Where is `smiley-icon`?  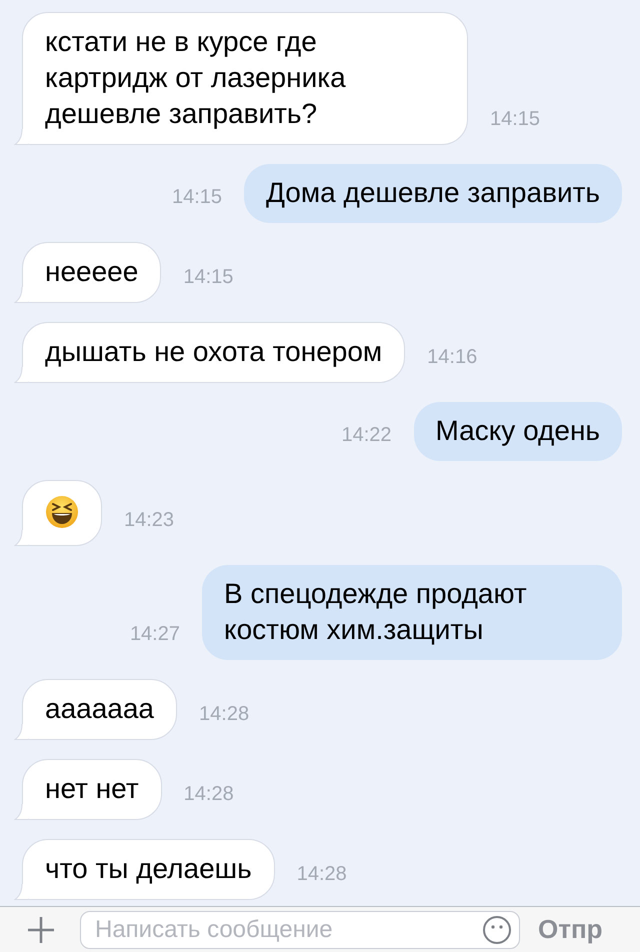
smiley-icon is located at coordinates (497, 929).